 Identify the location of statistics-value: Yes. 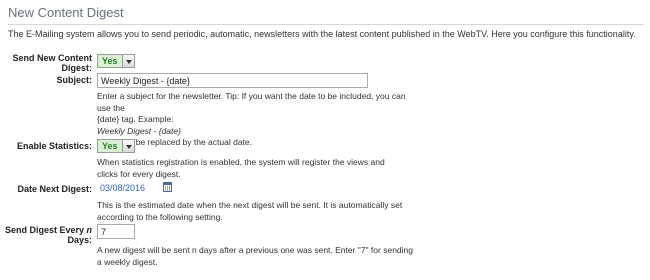
(110, 146).